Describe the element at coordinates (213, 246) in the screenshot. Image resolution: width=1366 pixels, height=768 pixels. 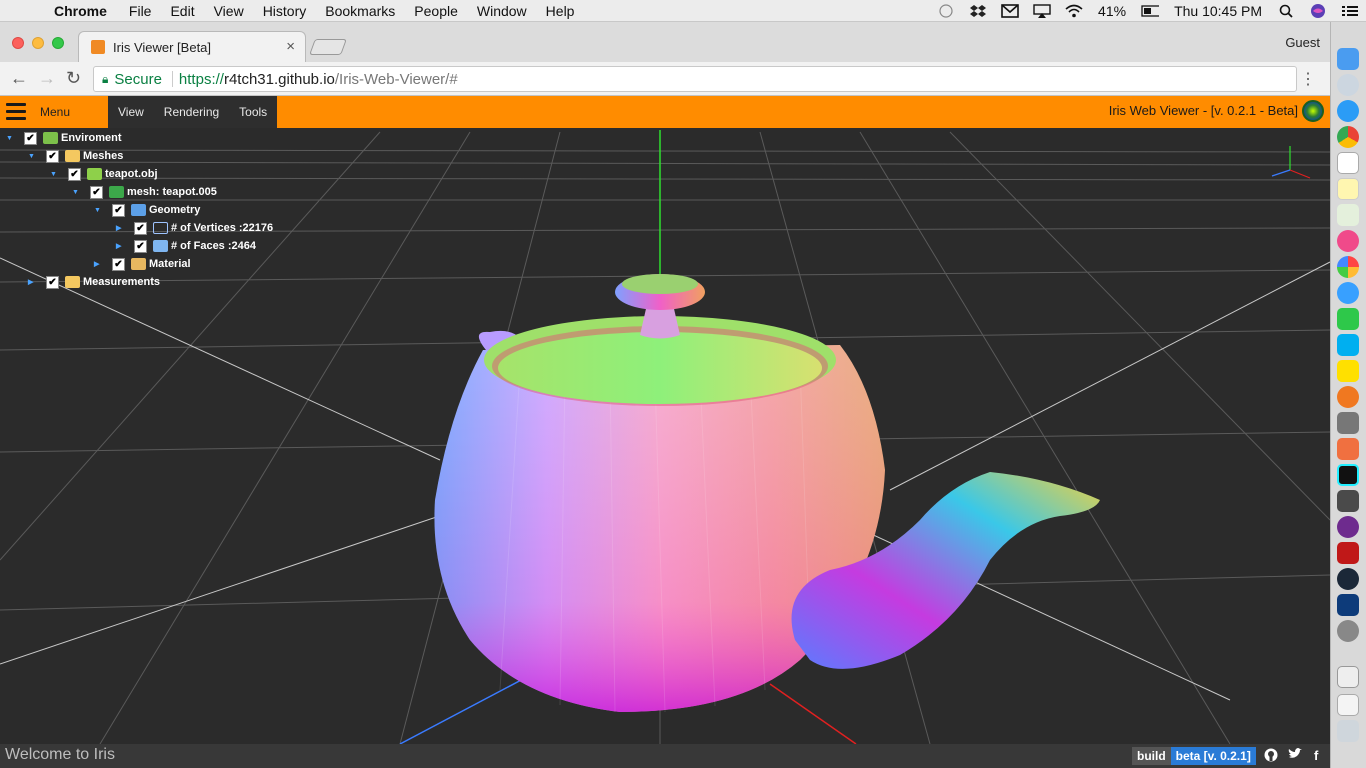
I see `tree-node-label: # of Faces :2464` at that location.